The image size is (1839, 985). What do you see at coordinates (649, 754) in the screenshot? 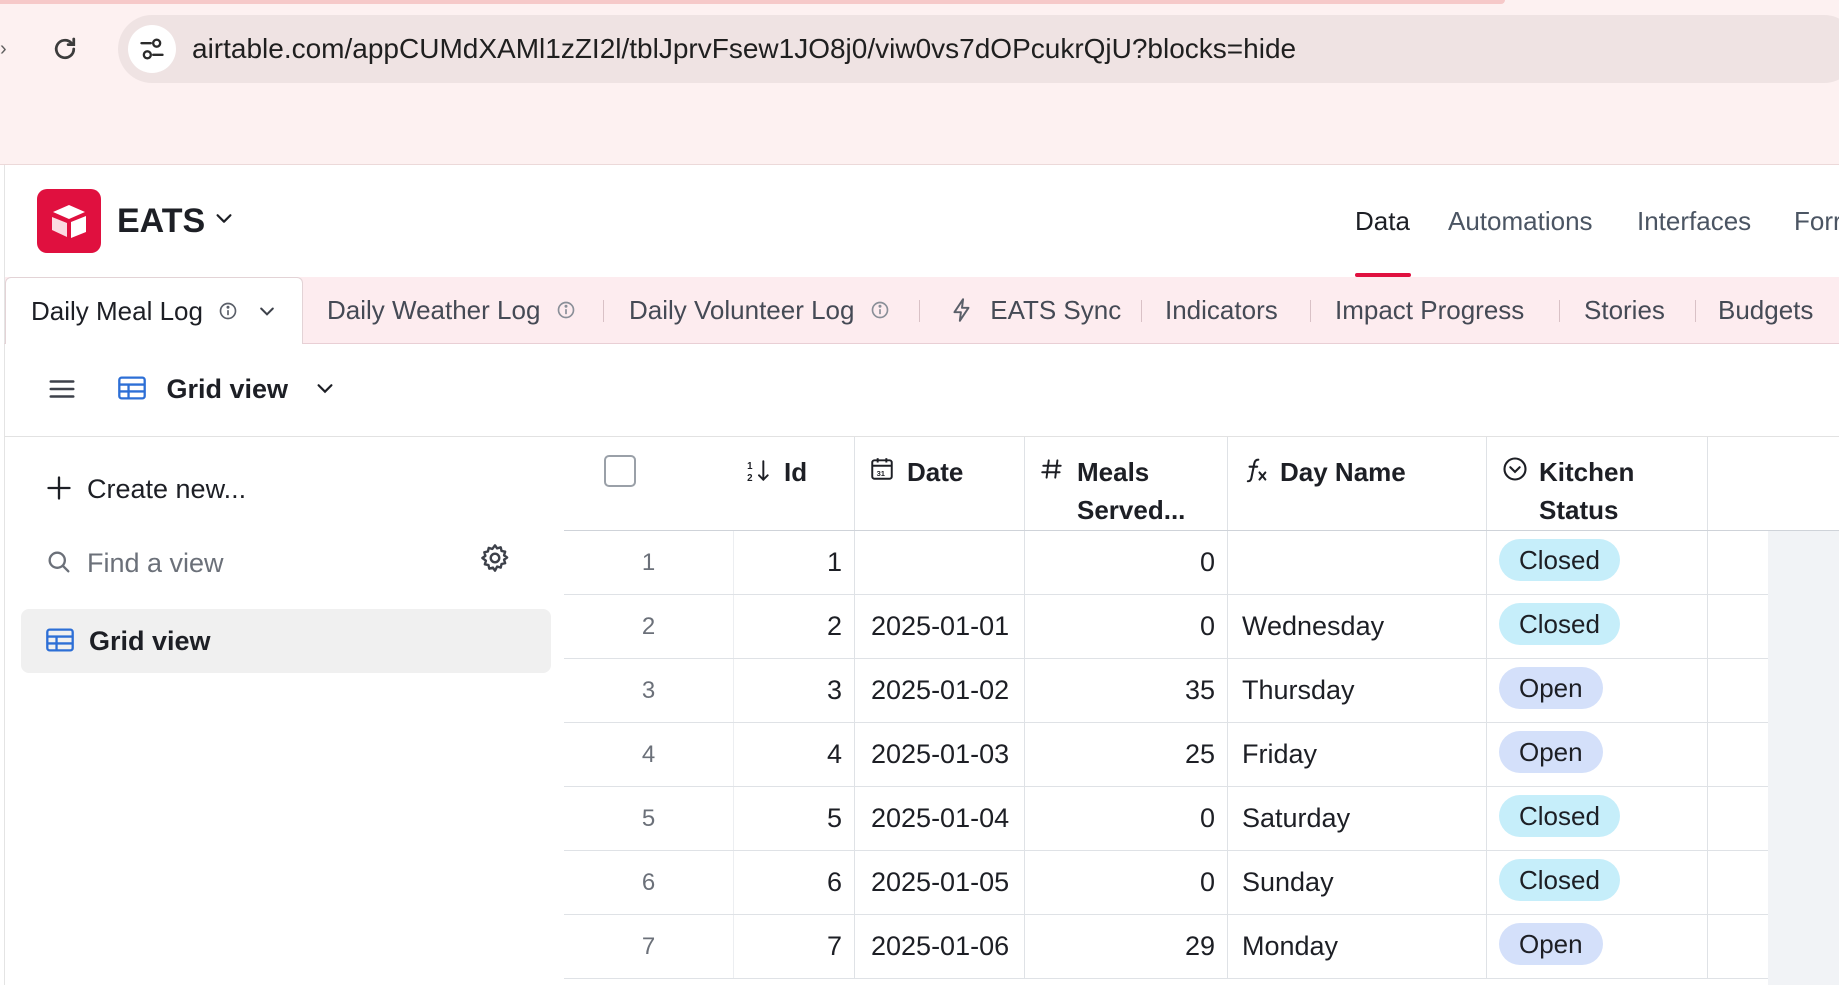
I see `row-number: 4` at bounding box center [649, 754].